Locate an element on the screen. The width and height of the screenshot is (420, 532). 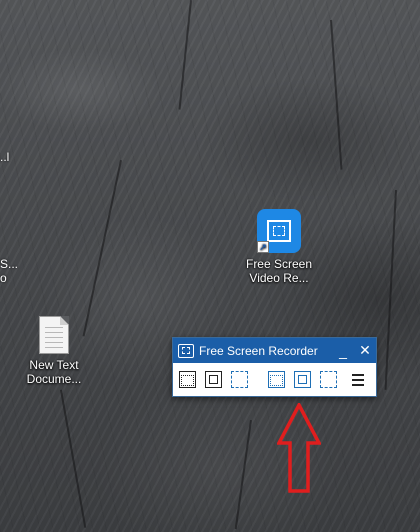
recorder-app-icon is located at coordinates (186, 350).